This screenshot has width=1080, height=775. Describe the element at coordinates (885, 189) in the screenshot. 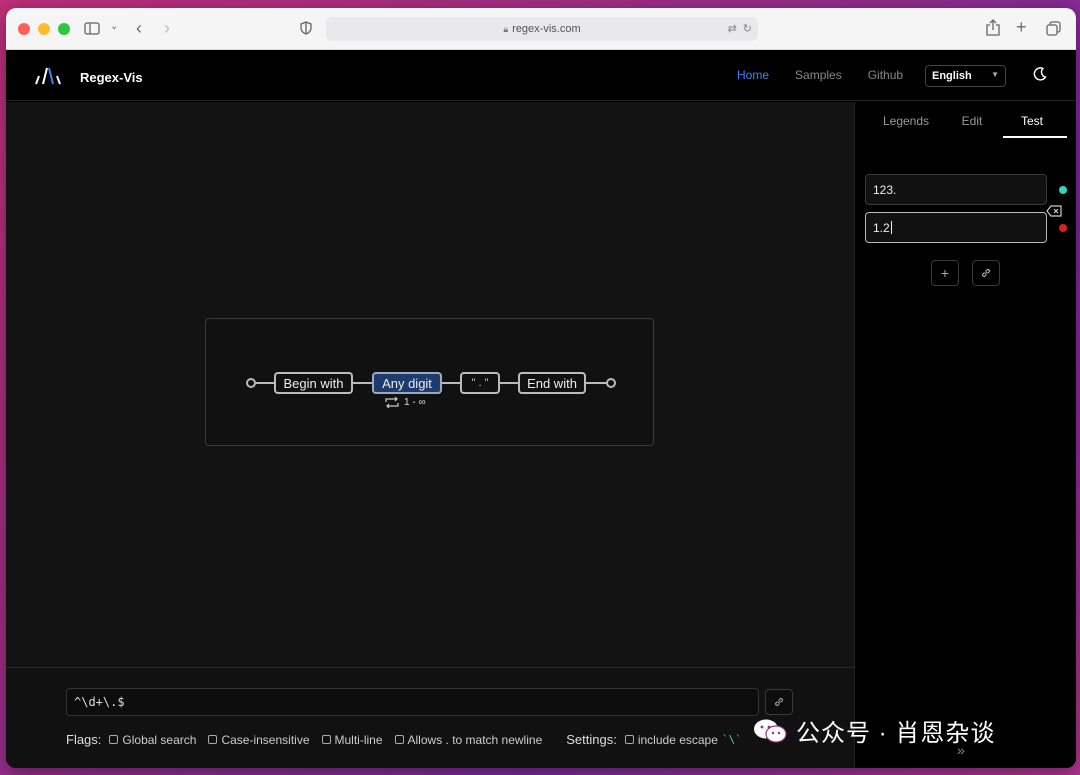

I see `test-value: 123.` at that location.